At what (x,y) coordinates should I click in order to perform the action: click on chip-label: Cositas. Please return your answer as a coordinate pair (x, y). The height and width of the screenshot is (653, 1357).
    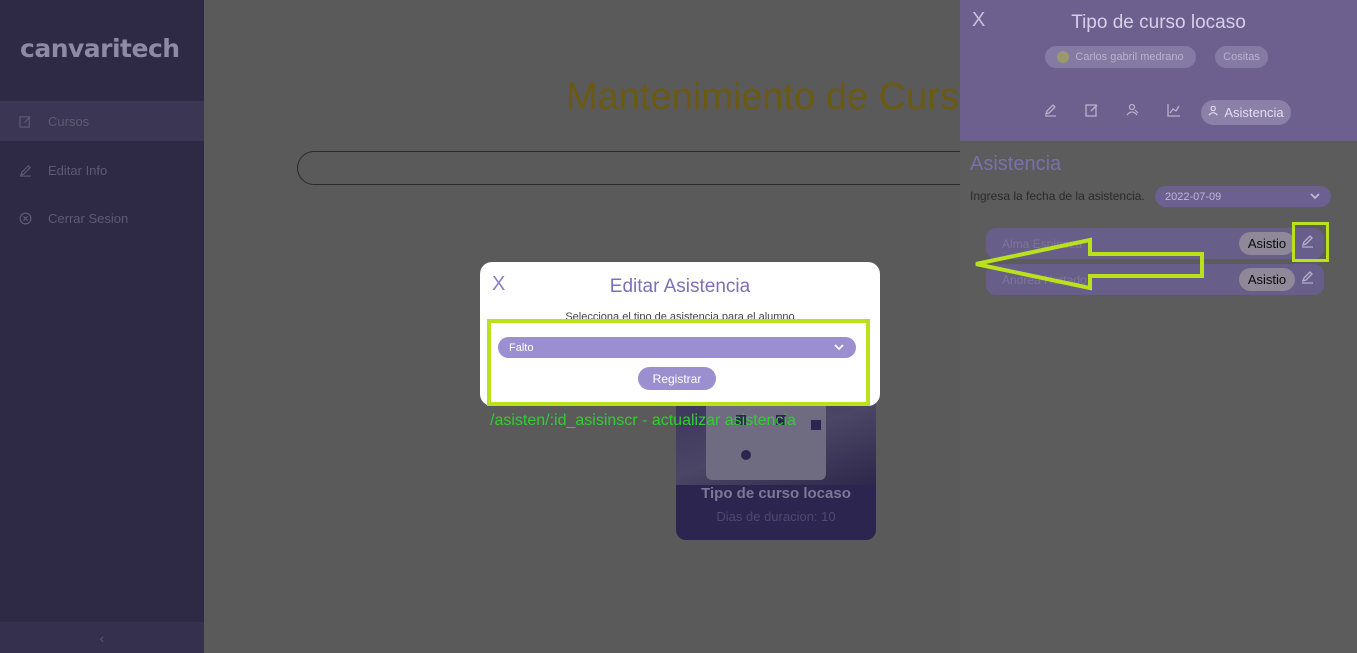
    Looking at the image, I should click on (1241, 57).